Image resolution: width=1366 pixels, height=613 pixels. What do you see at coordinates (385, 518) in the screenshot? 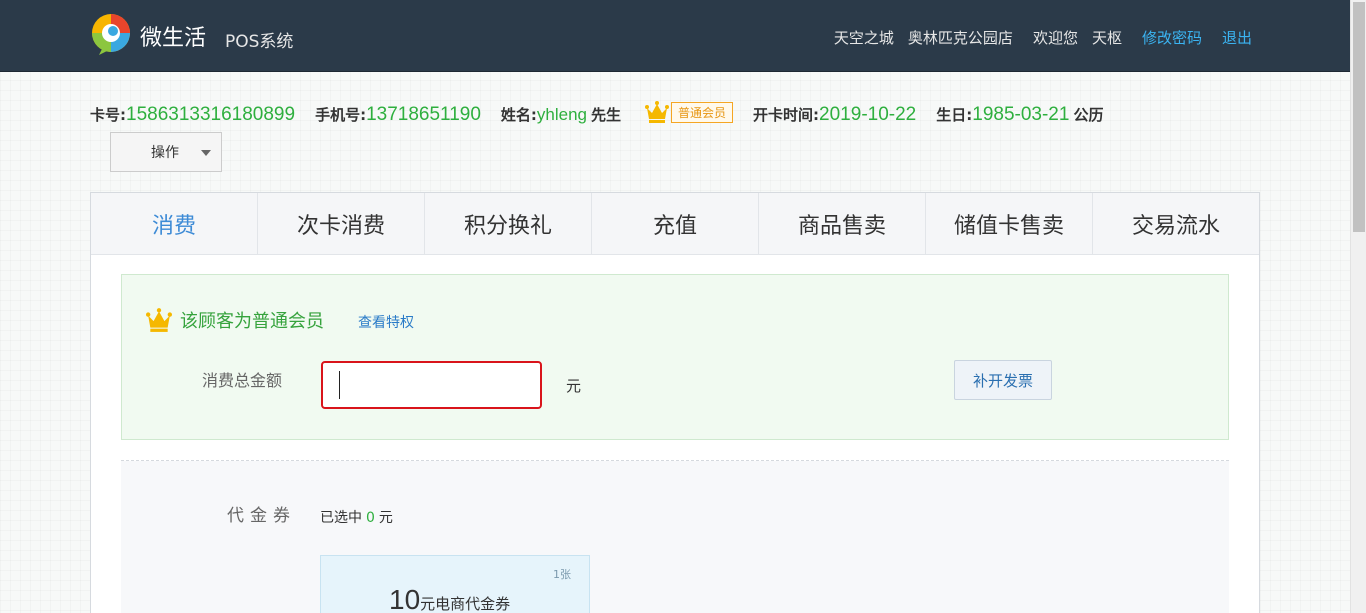
I see `selected-unit: 元` at bounding box center [385, 518].